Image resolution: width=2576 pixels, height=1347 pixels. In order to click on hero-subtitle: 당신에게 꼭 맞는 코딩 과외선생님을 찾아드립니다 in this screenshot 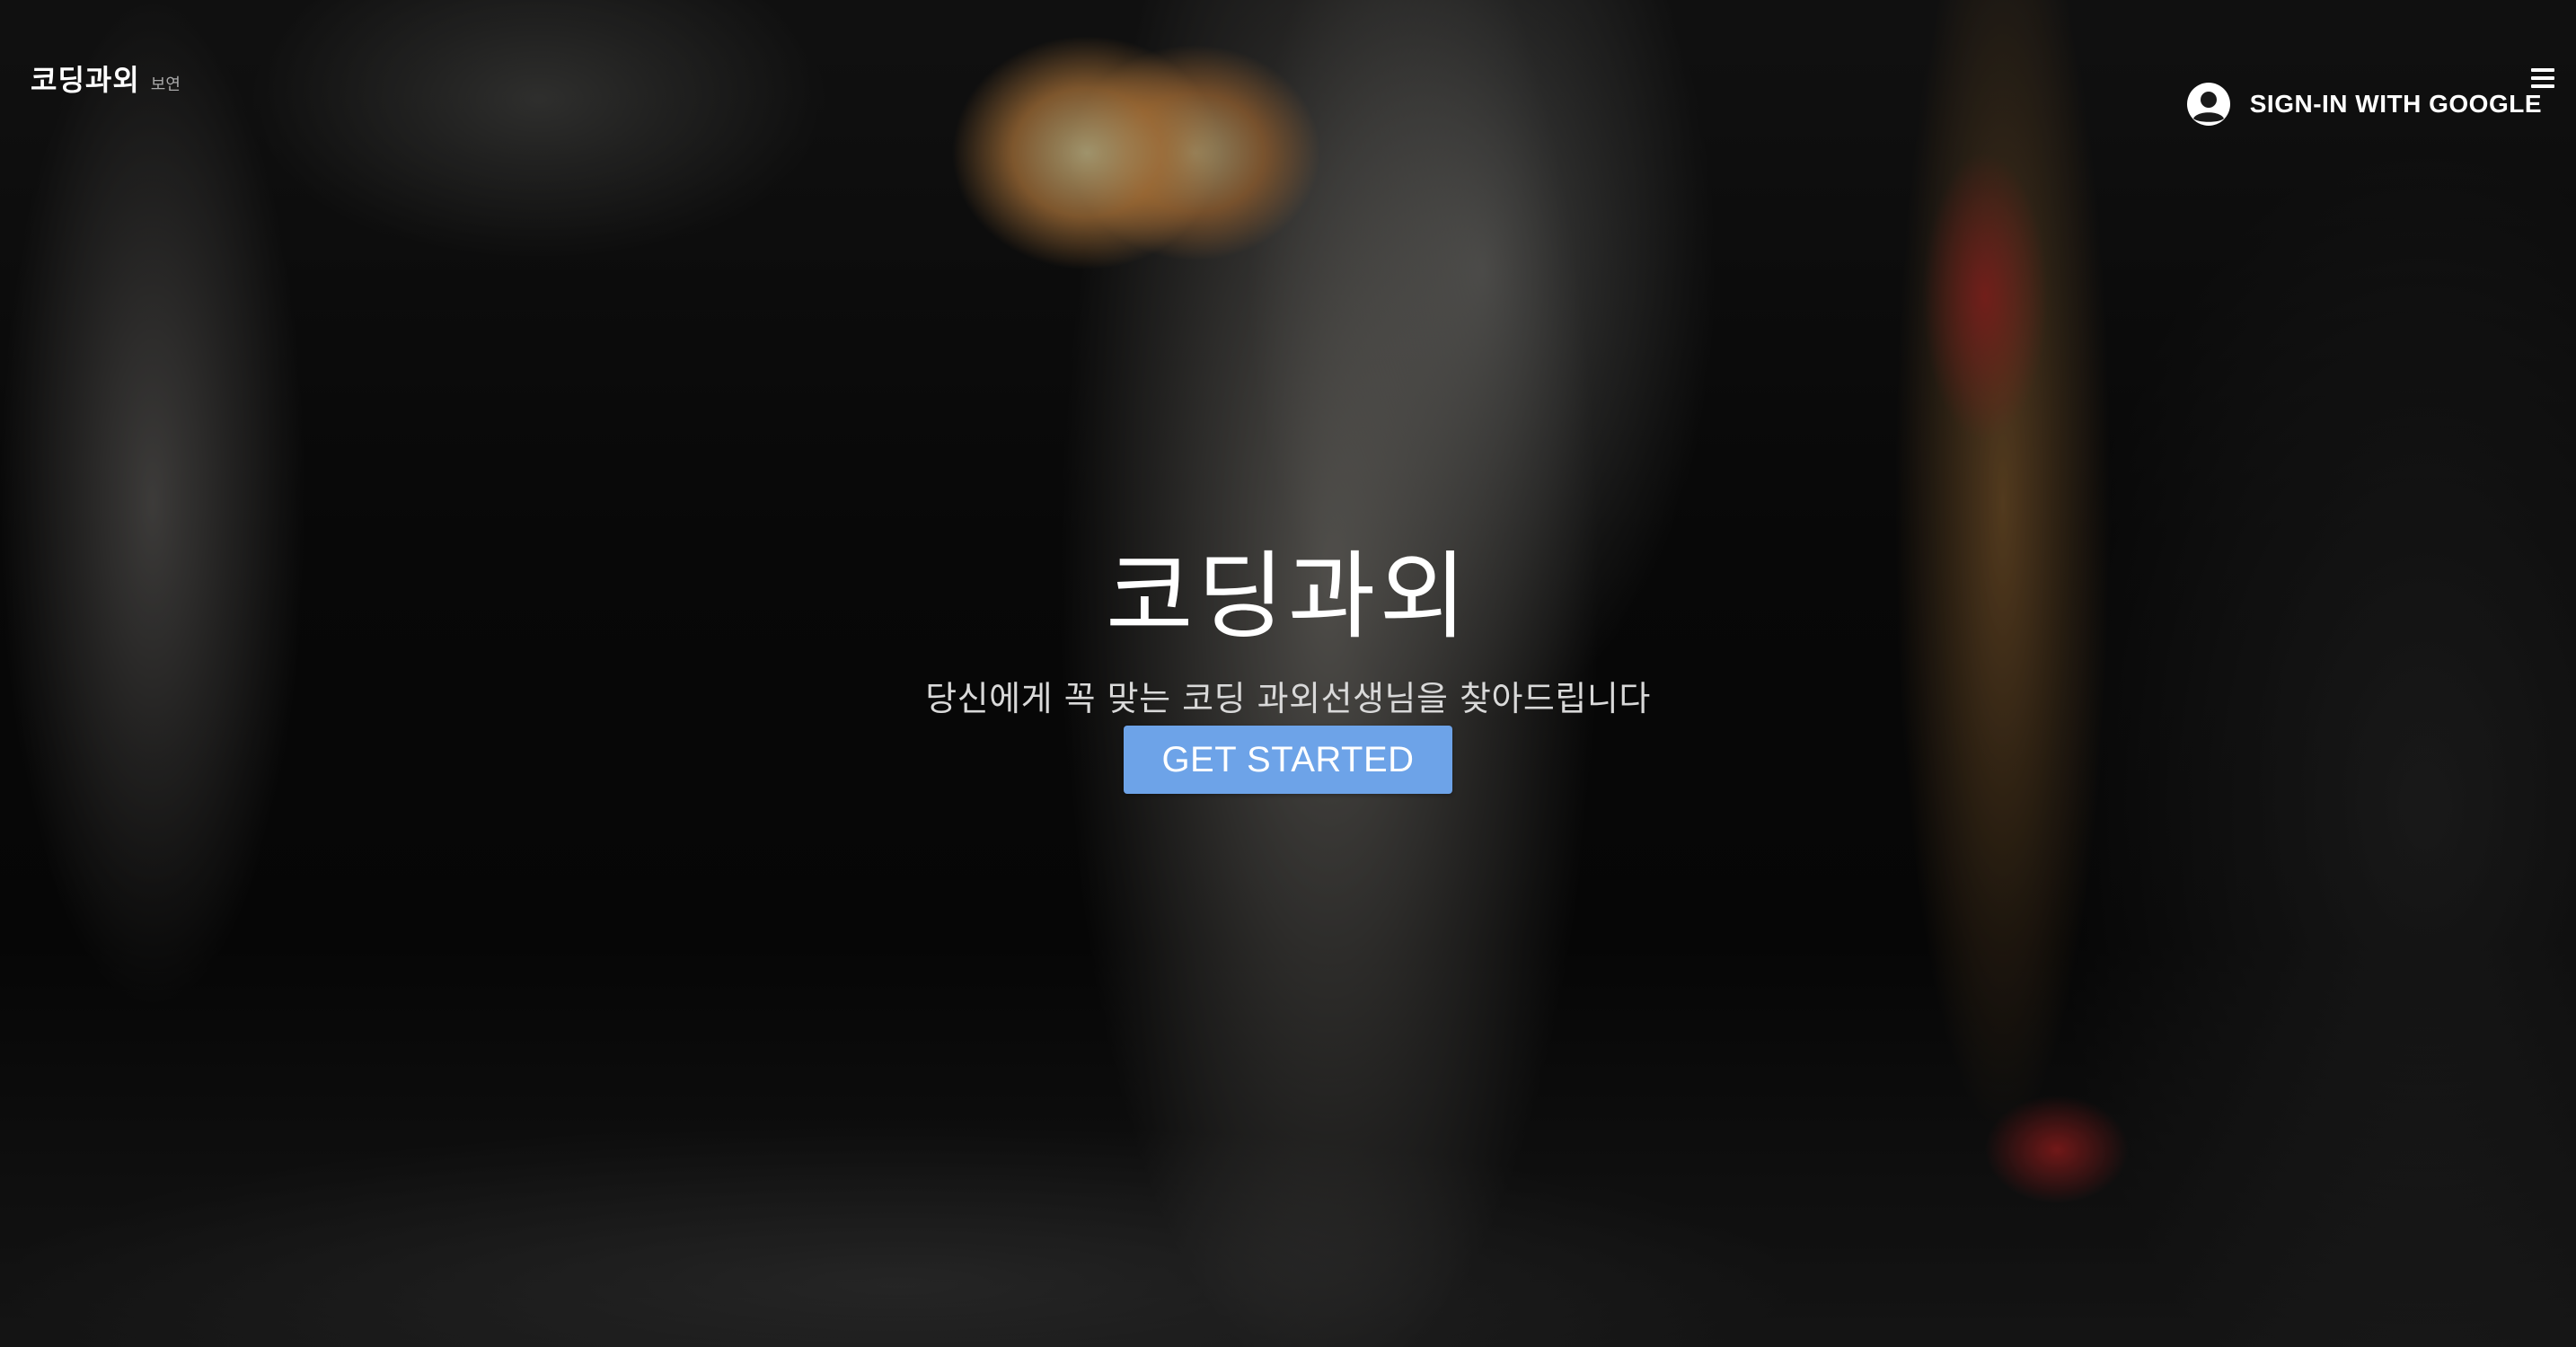, I will do `click(1288, 698)`.